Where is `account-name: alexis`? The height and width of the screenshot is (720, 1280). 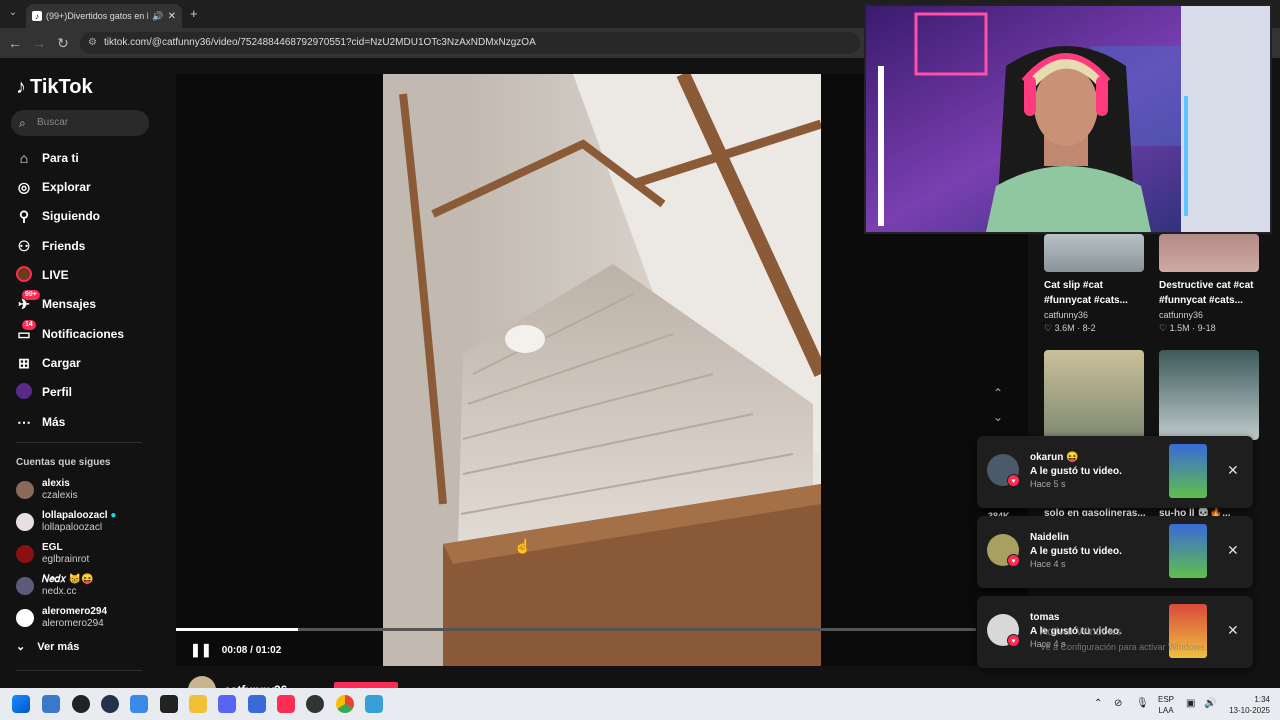 account-name: alexis is located at coordinates (56, 483).